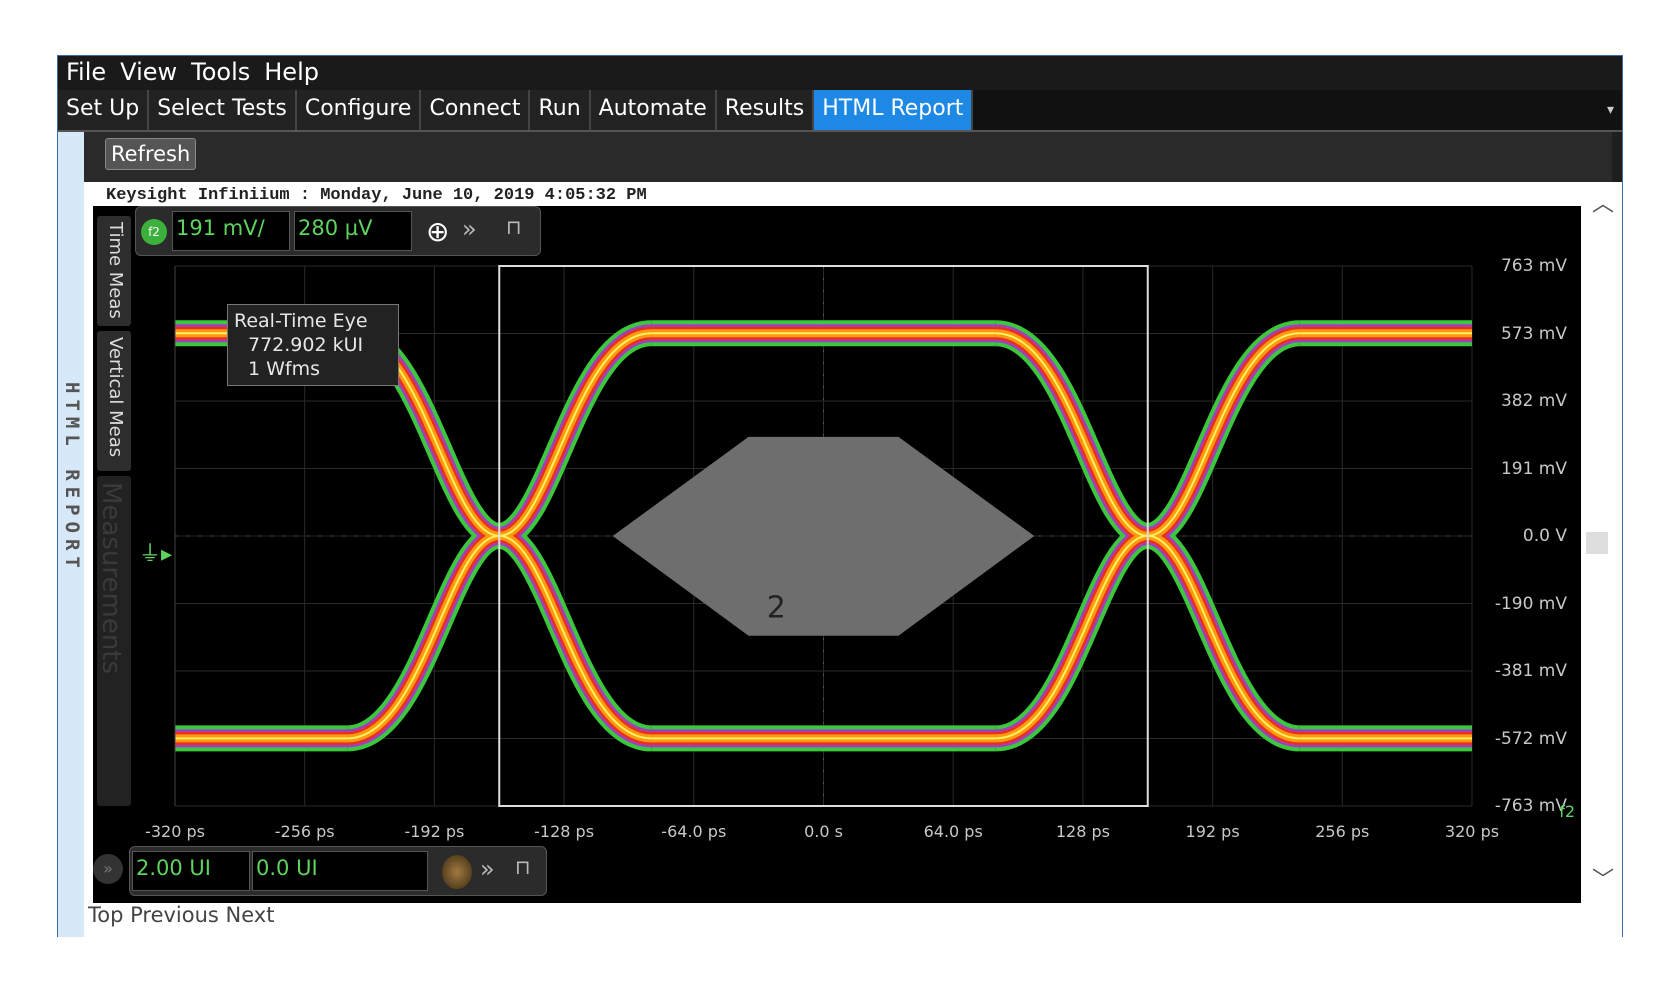  What do you see at coordinates (848, 157) in the screenshot?
I see `refresh-bar: Refresh` at bounding box center [848, 157].